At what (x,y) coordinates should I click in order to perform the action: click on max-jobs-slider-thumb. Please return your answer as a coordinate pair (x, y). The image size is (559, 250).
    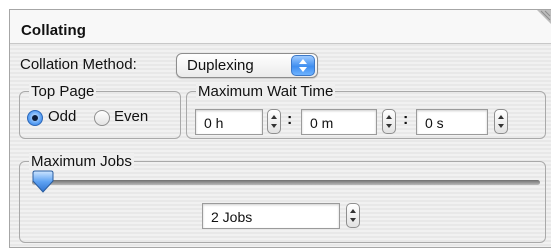
    Looking at the image, I should click on (43, 182).